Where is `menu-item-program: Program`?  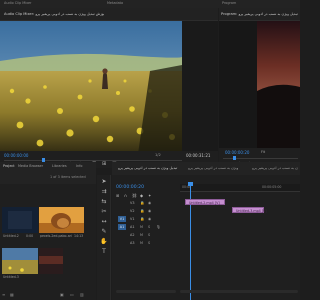 menu-item-program: Program is located at coordinates (229, 3).